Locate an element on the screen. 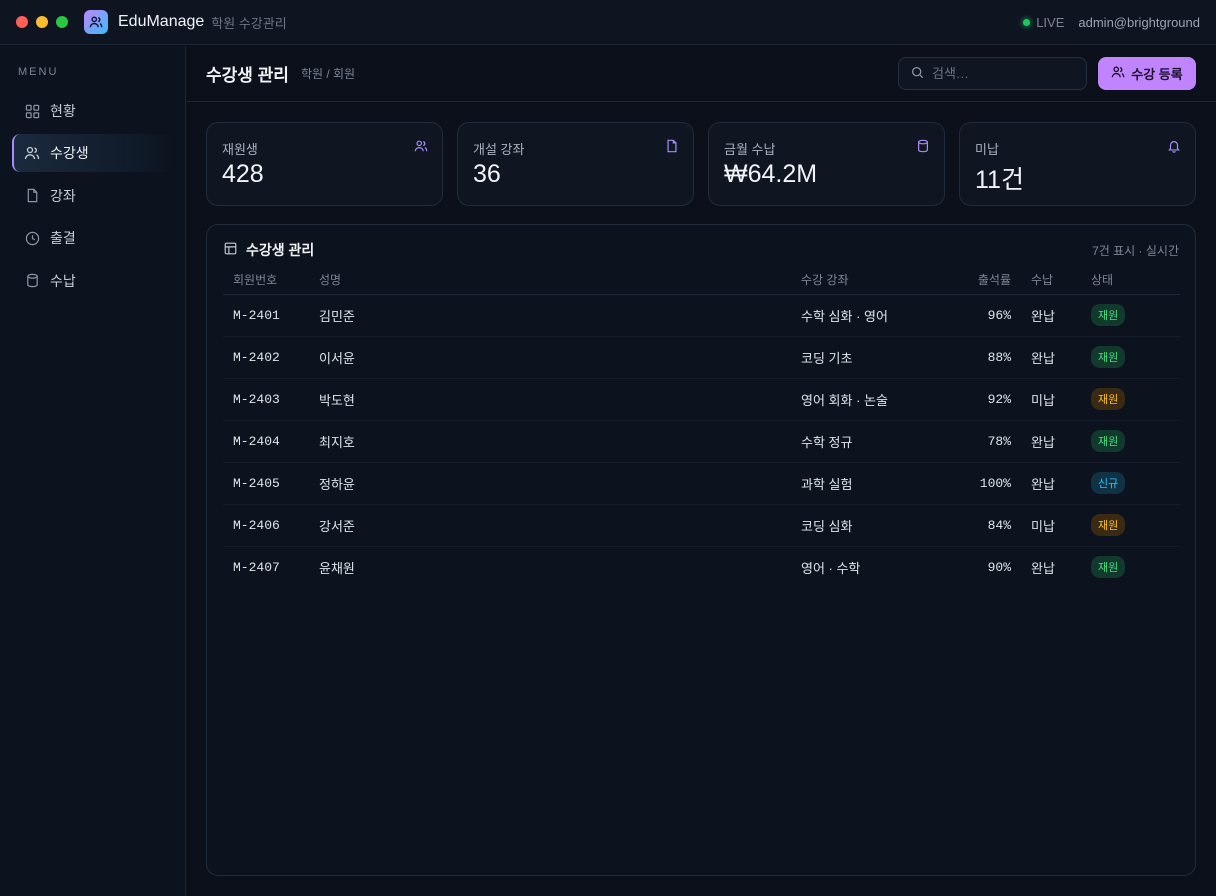 The height and width of the screenshot is (896, 1216). column-header-name: 성명 is located at coordinates (560, 280).